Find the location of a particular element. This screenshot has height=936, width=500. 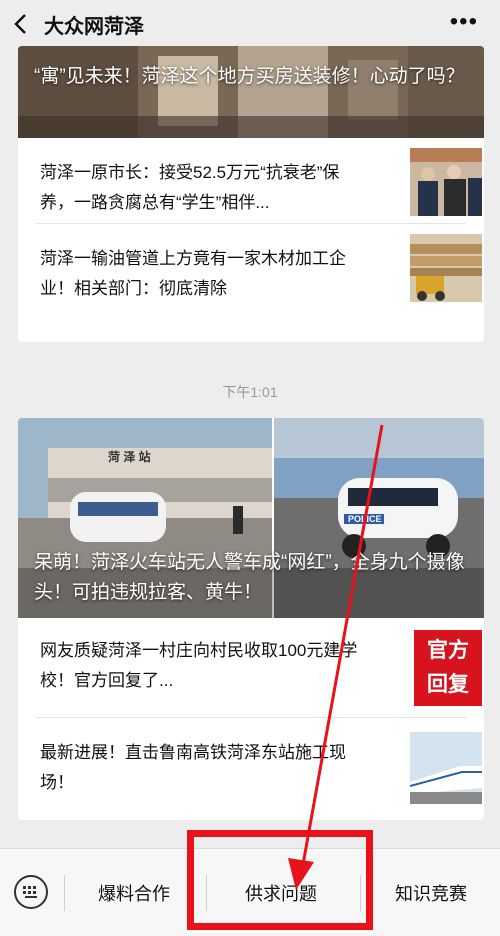

list-item: 菏泽一输油管道上方竟有一家木材加工企业！相关部门：彻底清除 is located at coordinates (259, 267).